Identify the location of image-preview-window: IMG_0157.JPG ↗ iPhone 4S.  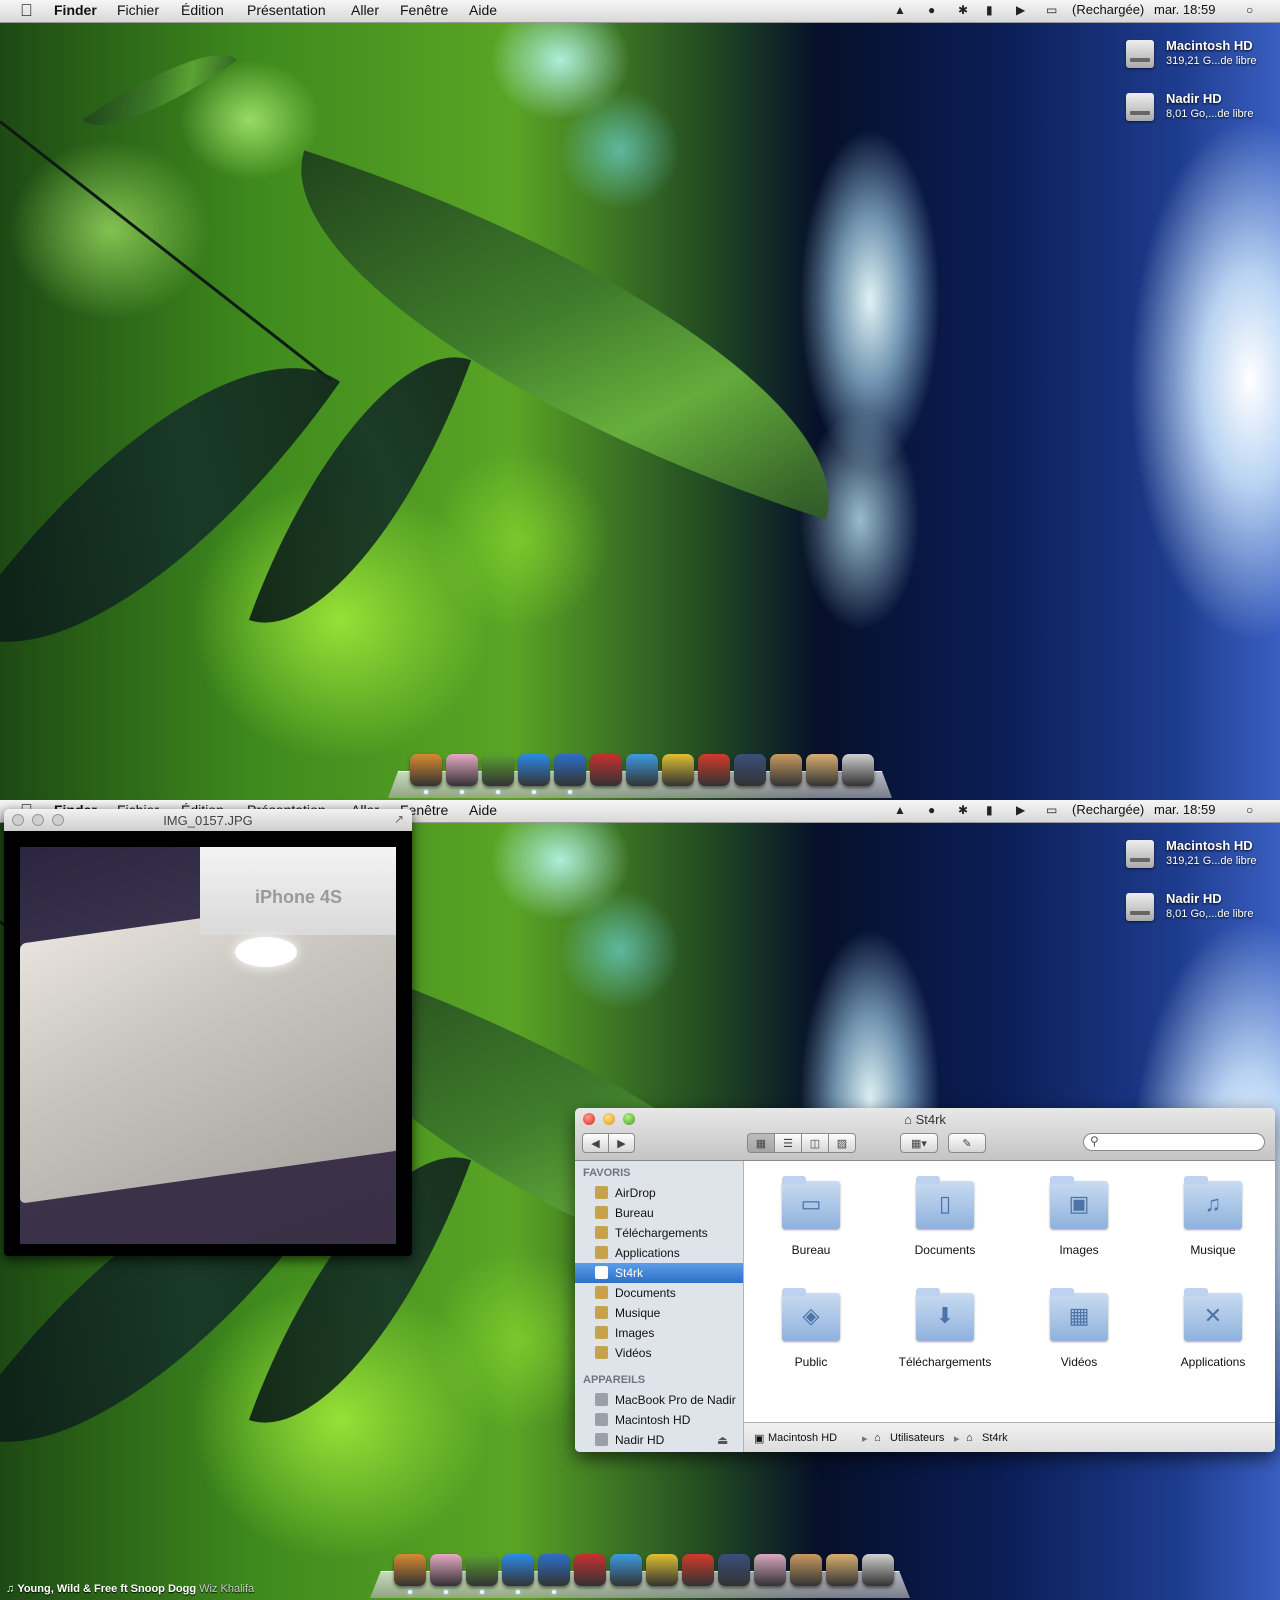
(208, 1032).